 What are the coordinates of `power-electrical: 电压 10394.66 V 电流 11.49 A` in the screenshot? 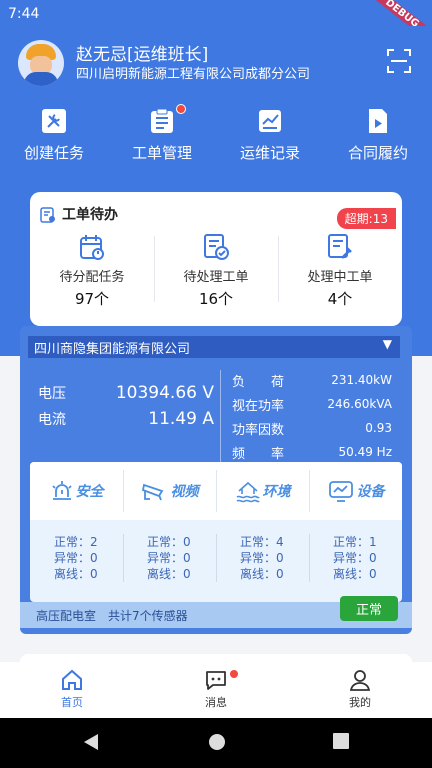 It's located at (126, 406).